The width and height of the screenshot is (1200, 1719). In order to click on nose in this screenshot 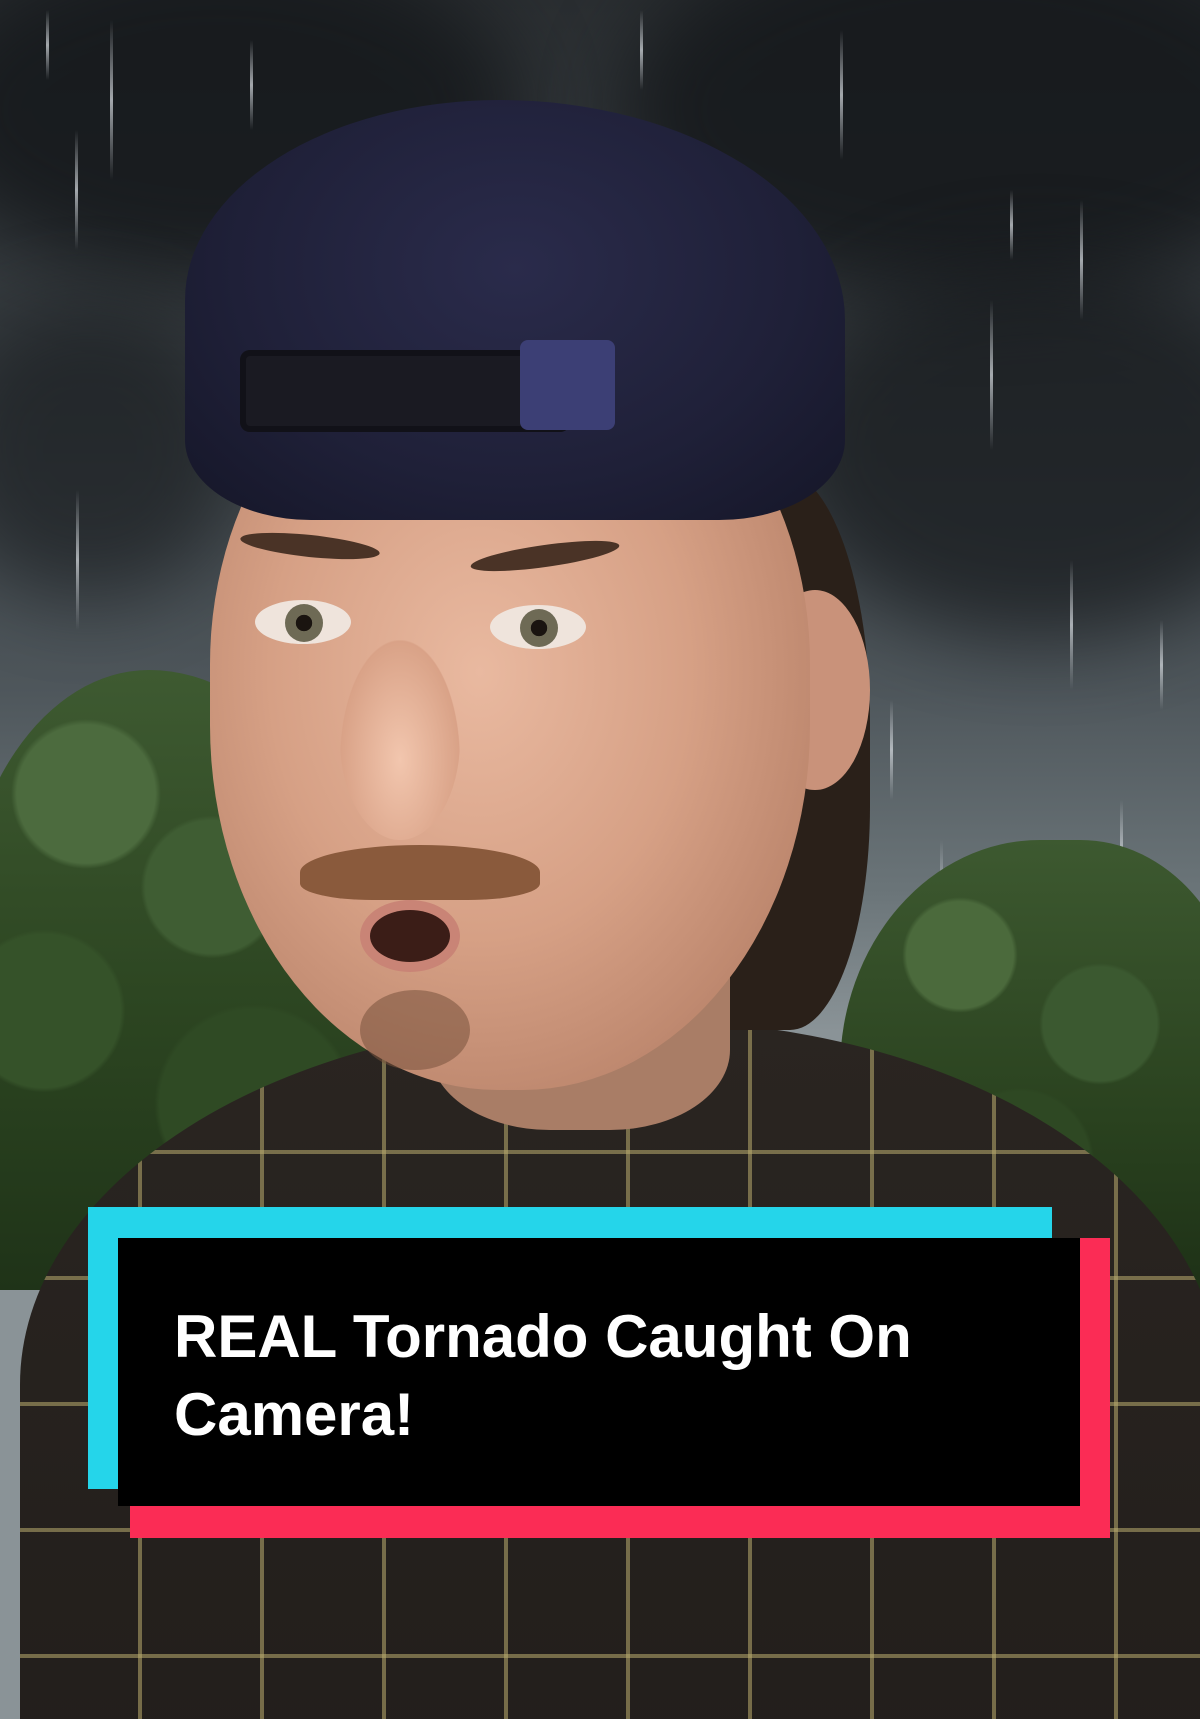, I will do `click(400, 740)`.